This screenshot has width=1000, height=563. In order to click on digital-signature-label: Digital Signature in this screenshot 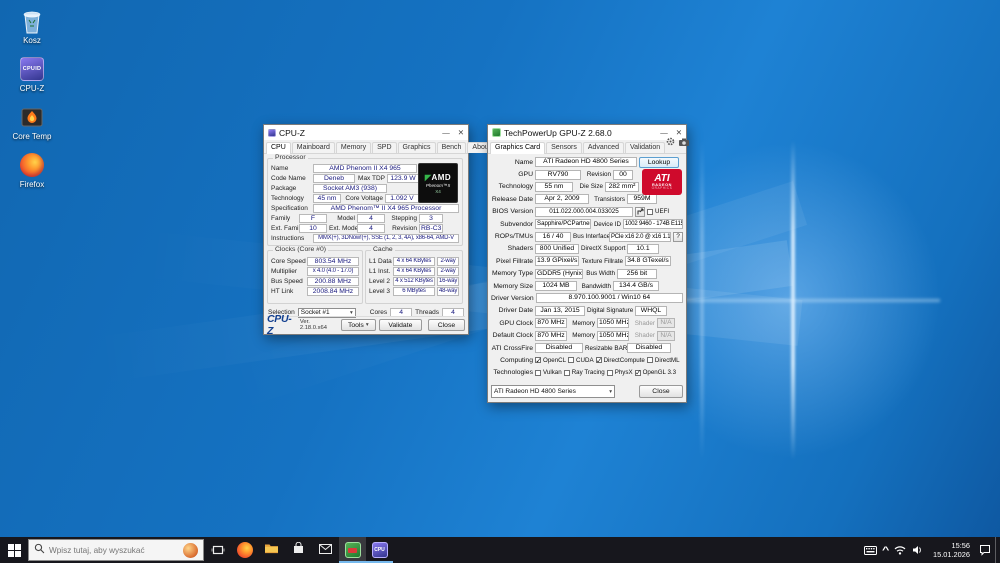, I will do `click(610, 311)`.